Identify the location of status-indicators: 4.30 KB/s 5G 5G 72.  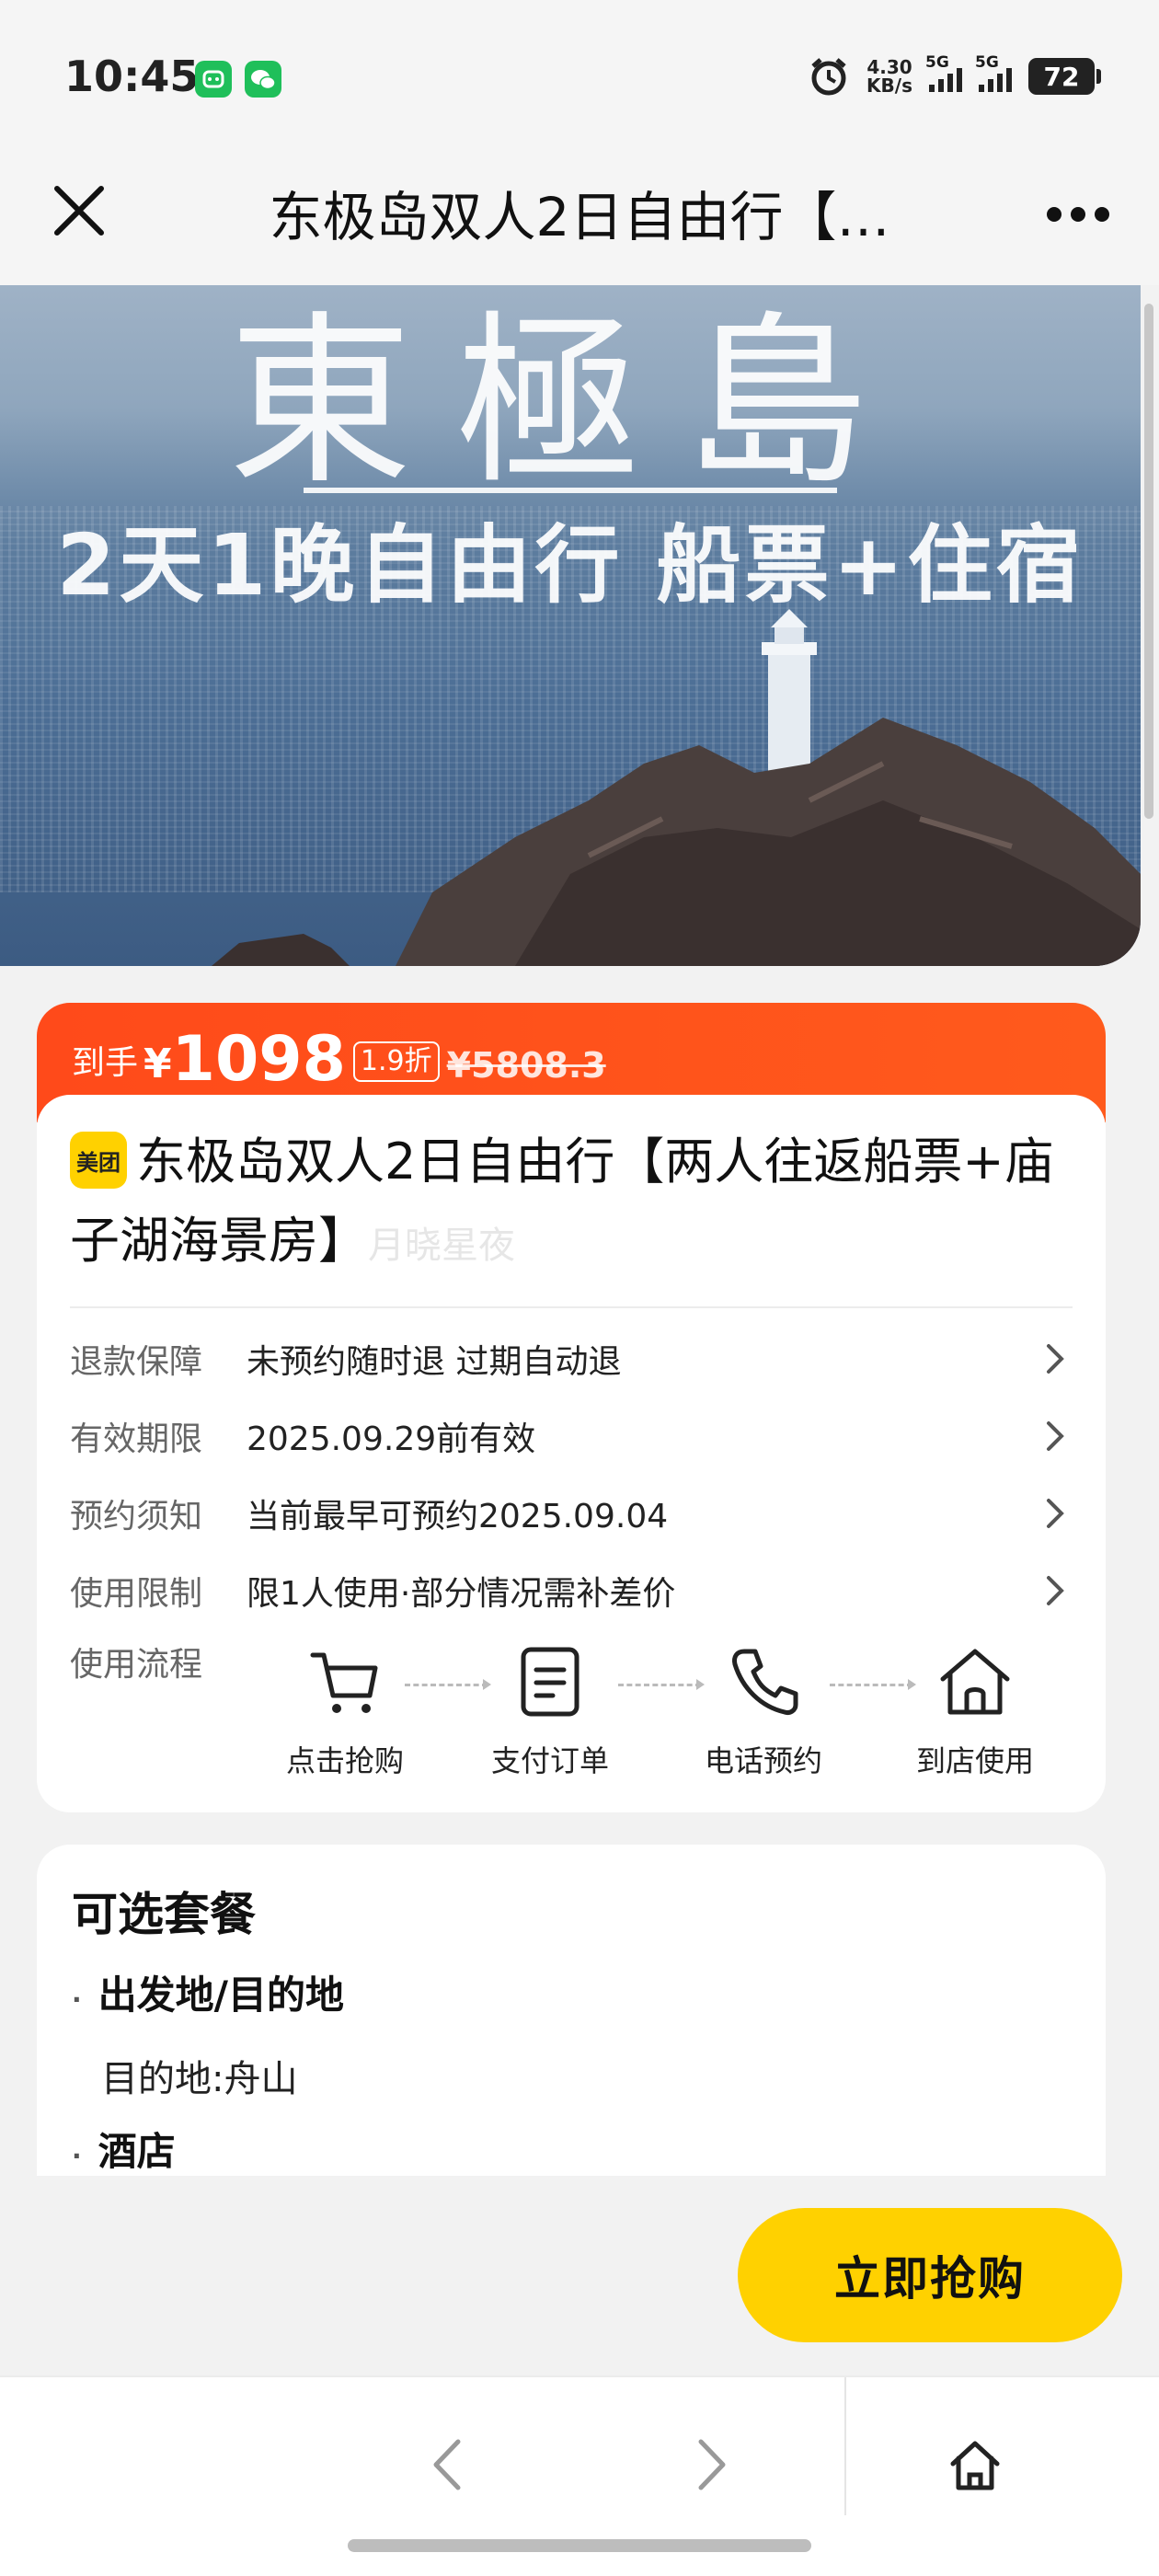
(954, 76).